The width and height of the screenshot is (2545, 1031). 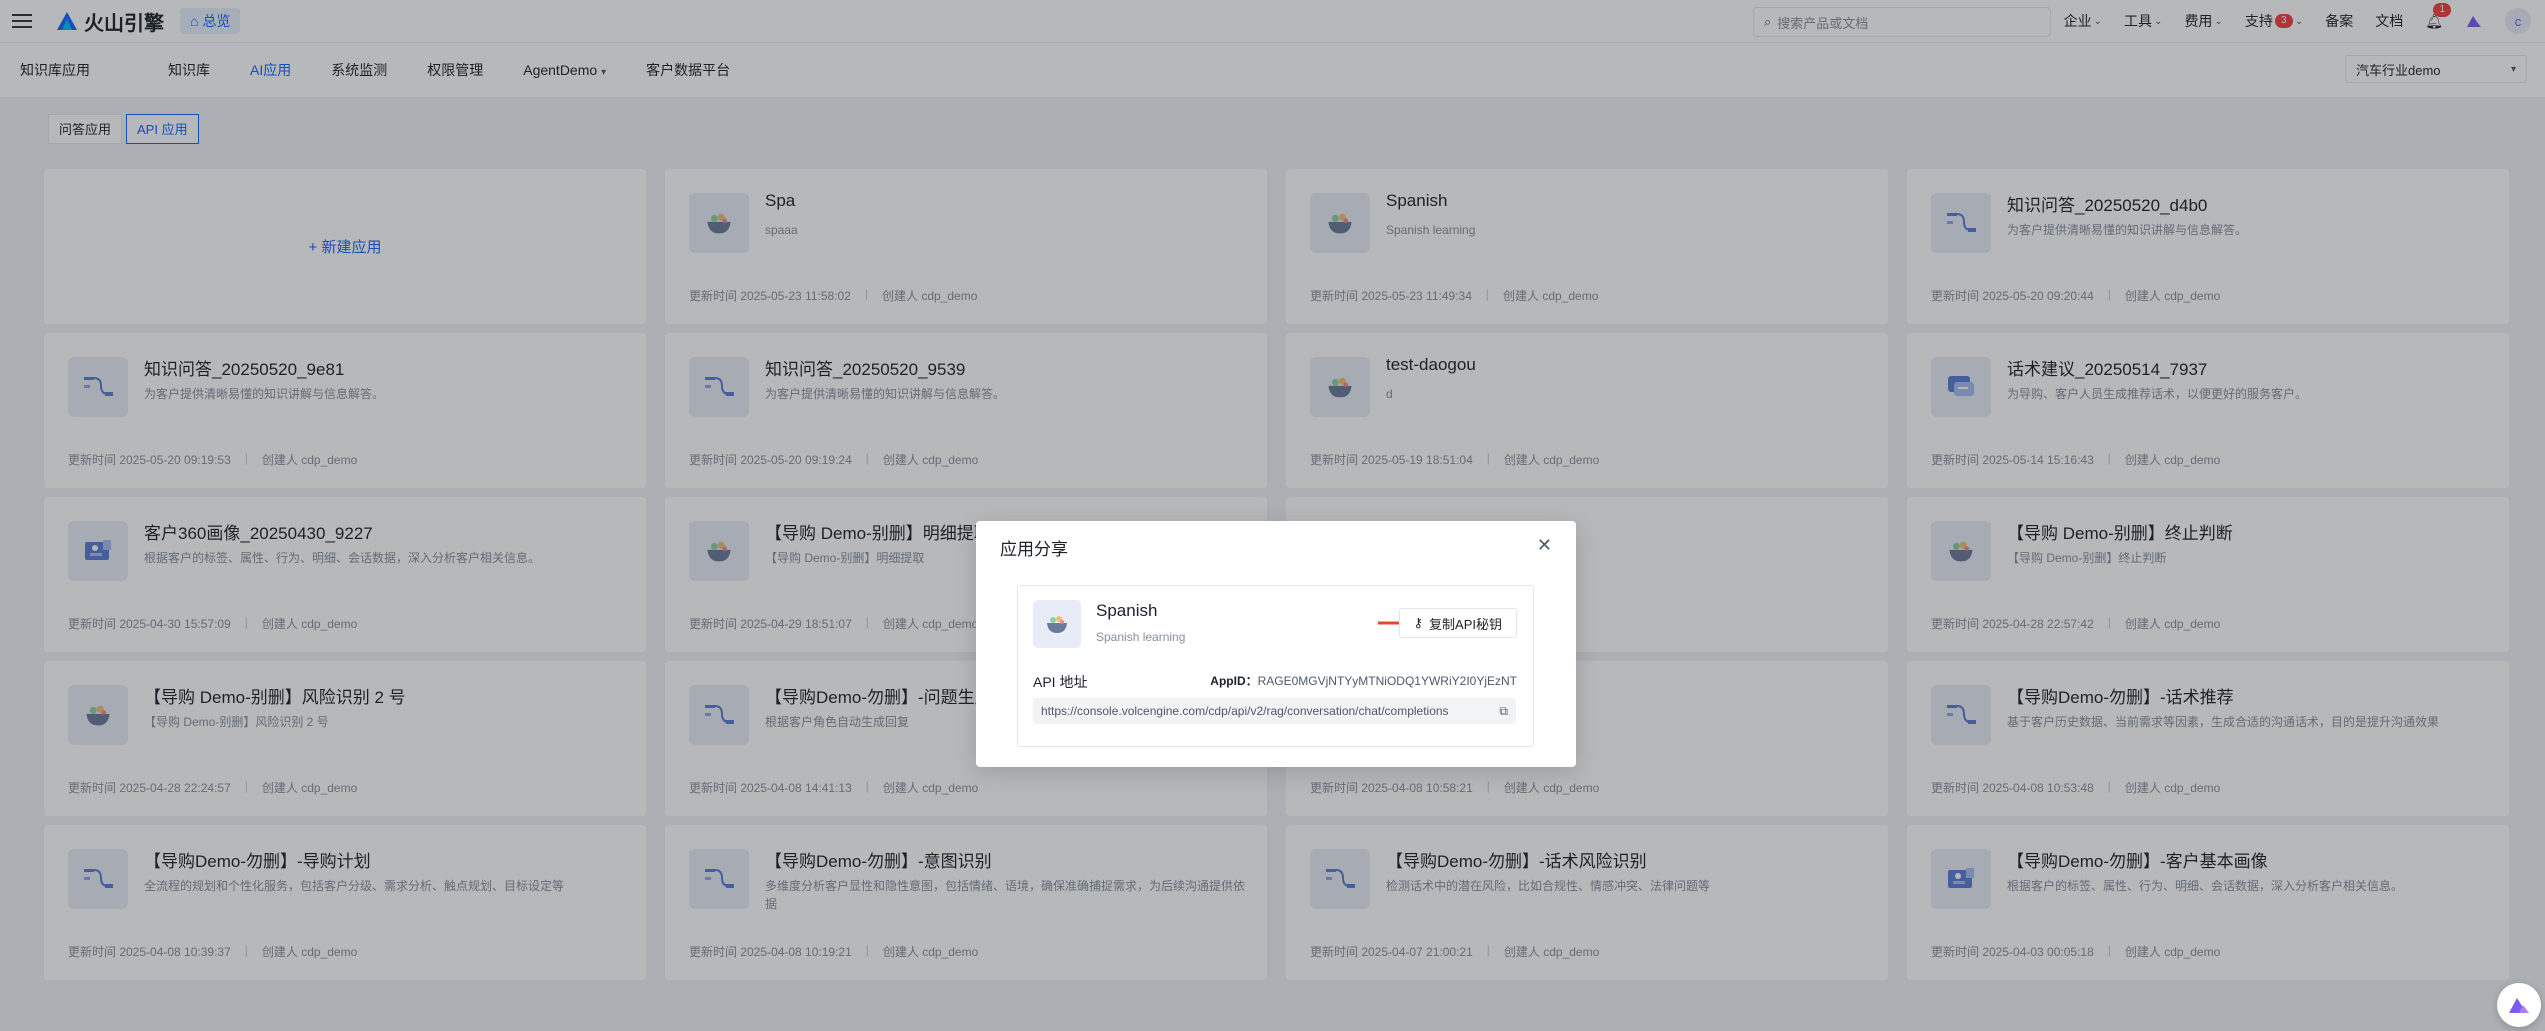 I want to click on bowl-icon, so click(x=1057, y=624).